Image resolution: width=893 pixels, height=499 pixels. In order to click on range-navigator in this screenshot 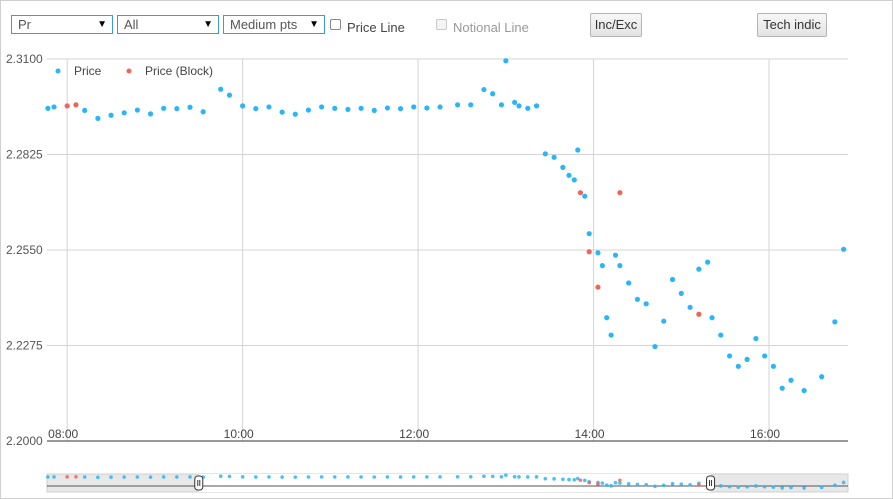, I will do `click(447, 483)`.